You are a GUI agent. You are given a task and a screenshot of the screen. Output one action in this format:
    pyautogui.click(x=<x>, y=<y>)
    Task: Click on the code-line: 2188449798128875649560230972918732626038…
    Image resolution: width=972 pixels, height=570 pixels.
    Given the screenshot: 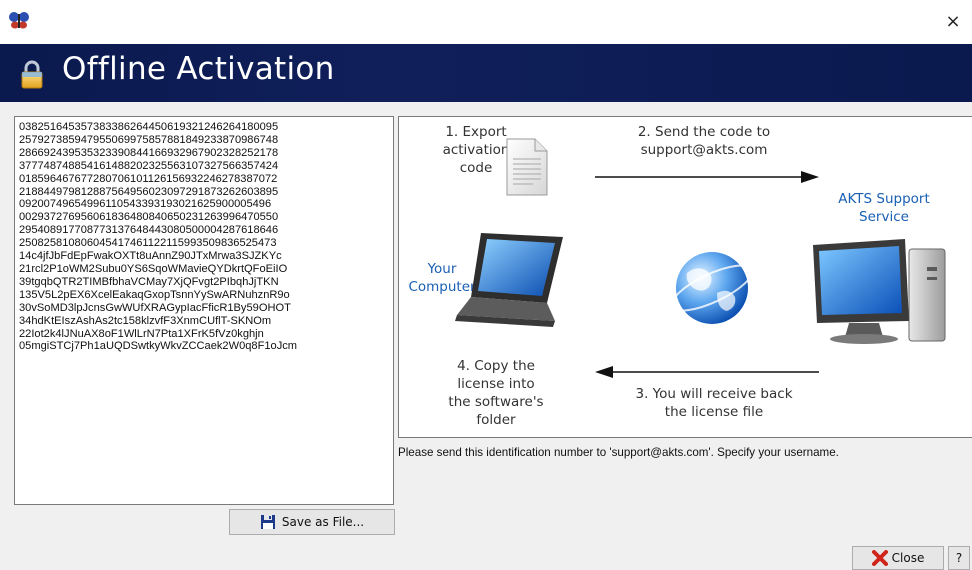 What is the action you would take?
    pyautogui.click(x=149, y=191)
    